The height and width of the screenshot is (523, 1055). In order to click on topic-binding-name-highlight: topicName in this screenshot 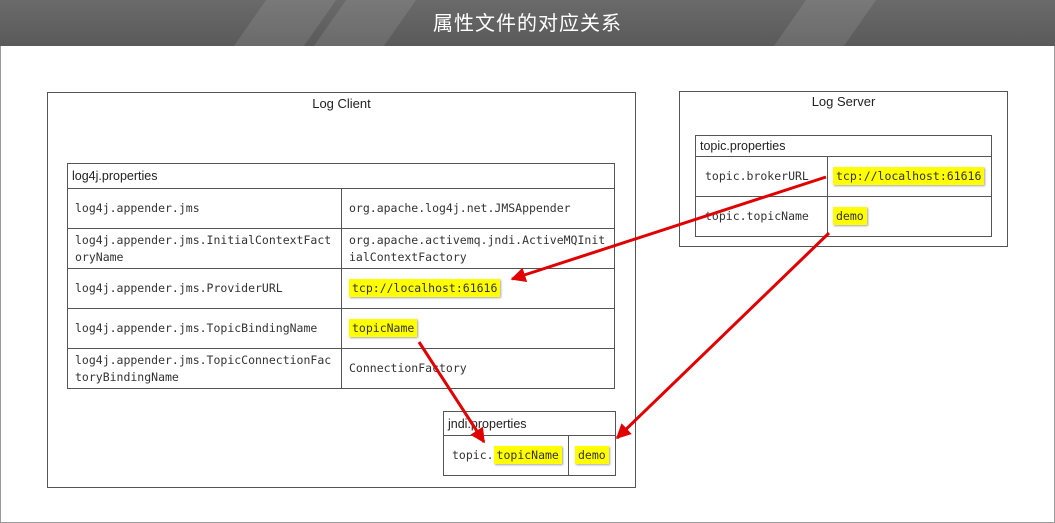, I will do `click(383, 328)`.